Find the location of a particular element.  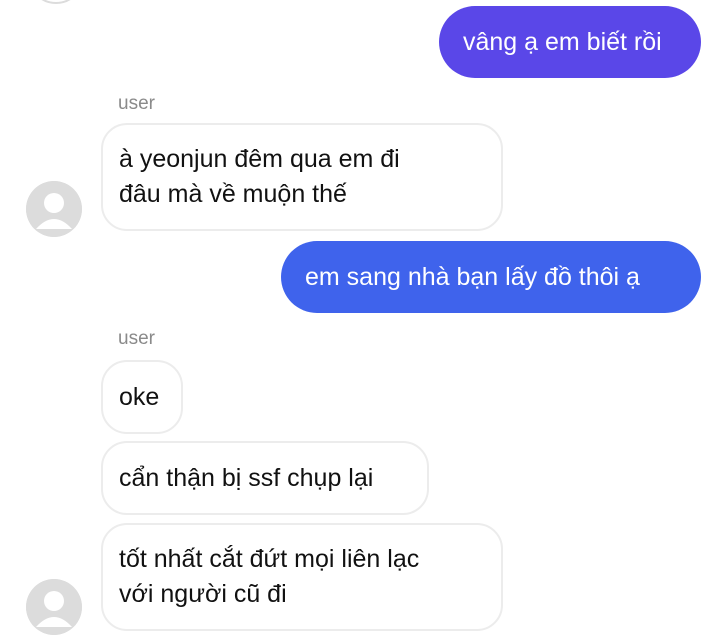

incoming-message-bubble: cẩn thận bị ssf chụp lại is located at coordinates (265, 478).